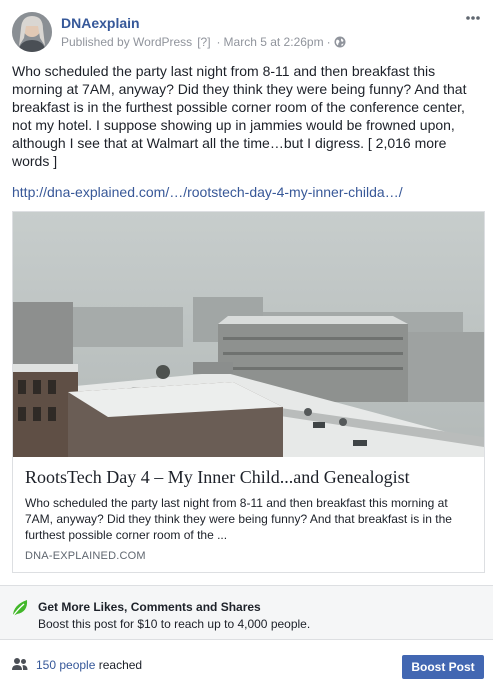 Image resolution: width=493 pixels, height=686 pixels. What do you see at coordinates (443, 667) in the screenshot?
I see `boost-post-button: Boost Post` at bounding box center [443, 667].